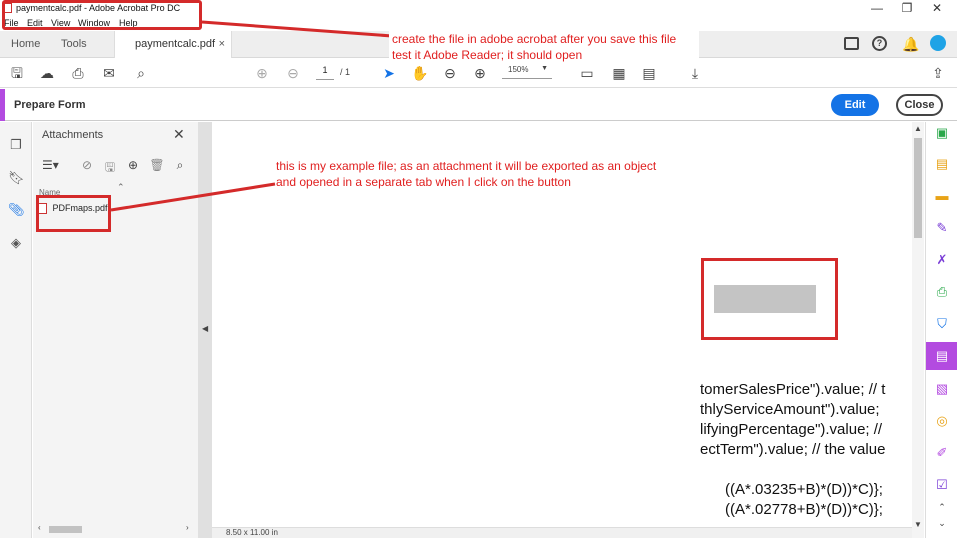 This screenshot has width=957, height=538. What do you see at coordinates (102, 15) in the screenshot?
I see `annotation-box-title` at bounding box center [102, 15].